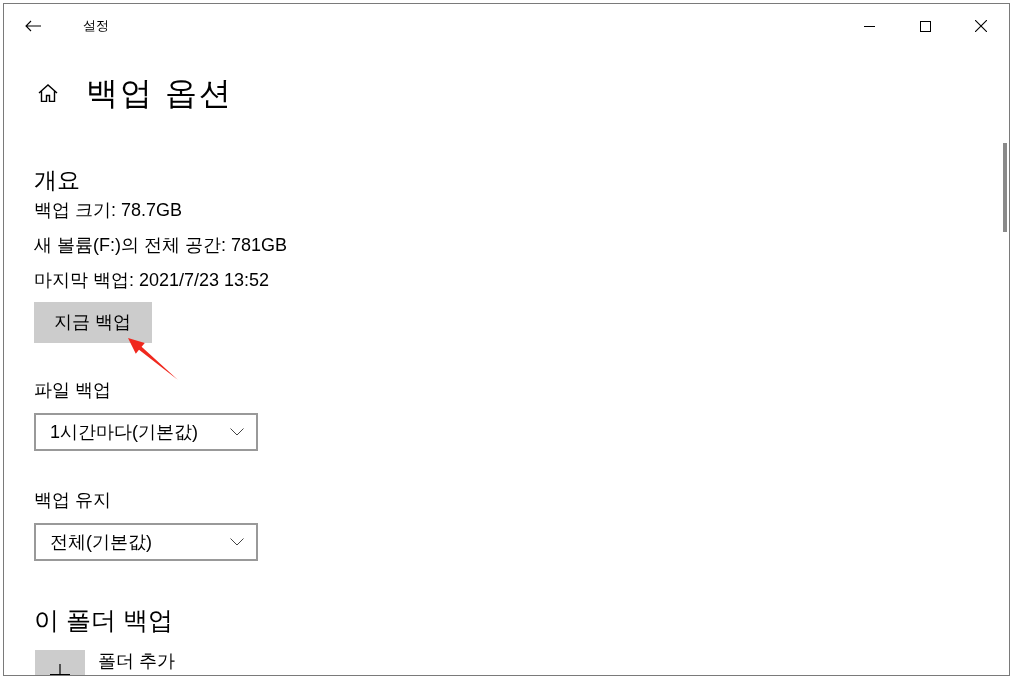 The width and height of the screenshot is (1018, 684). I want to click on home-icon, so click(48, 93).